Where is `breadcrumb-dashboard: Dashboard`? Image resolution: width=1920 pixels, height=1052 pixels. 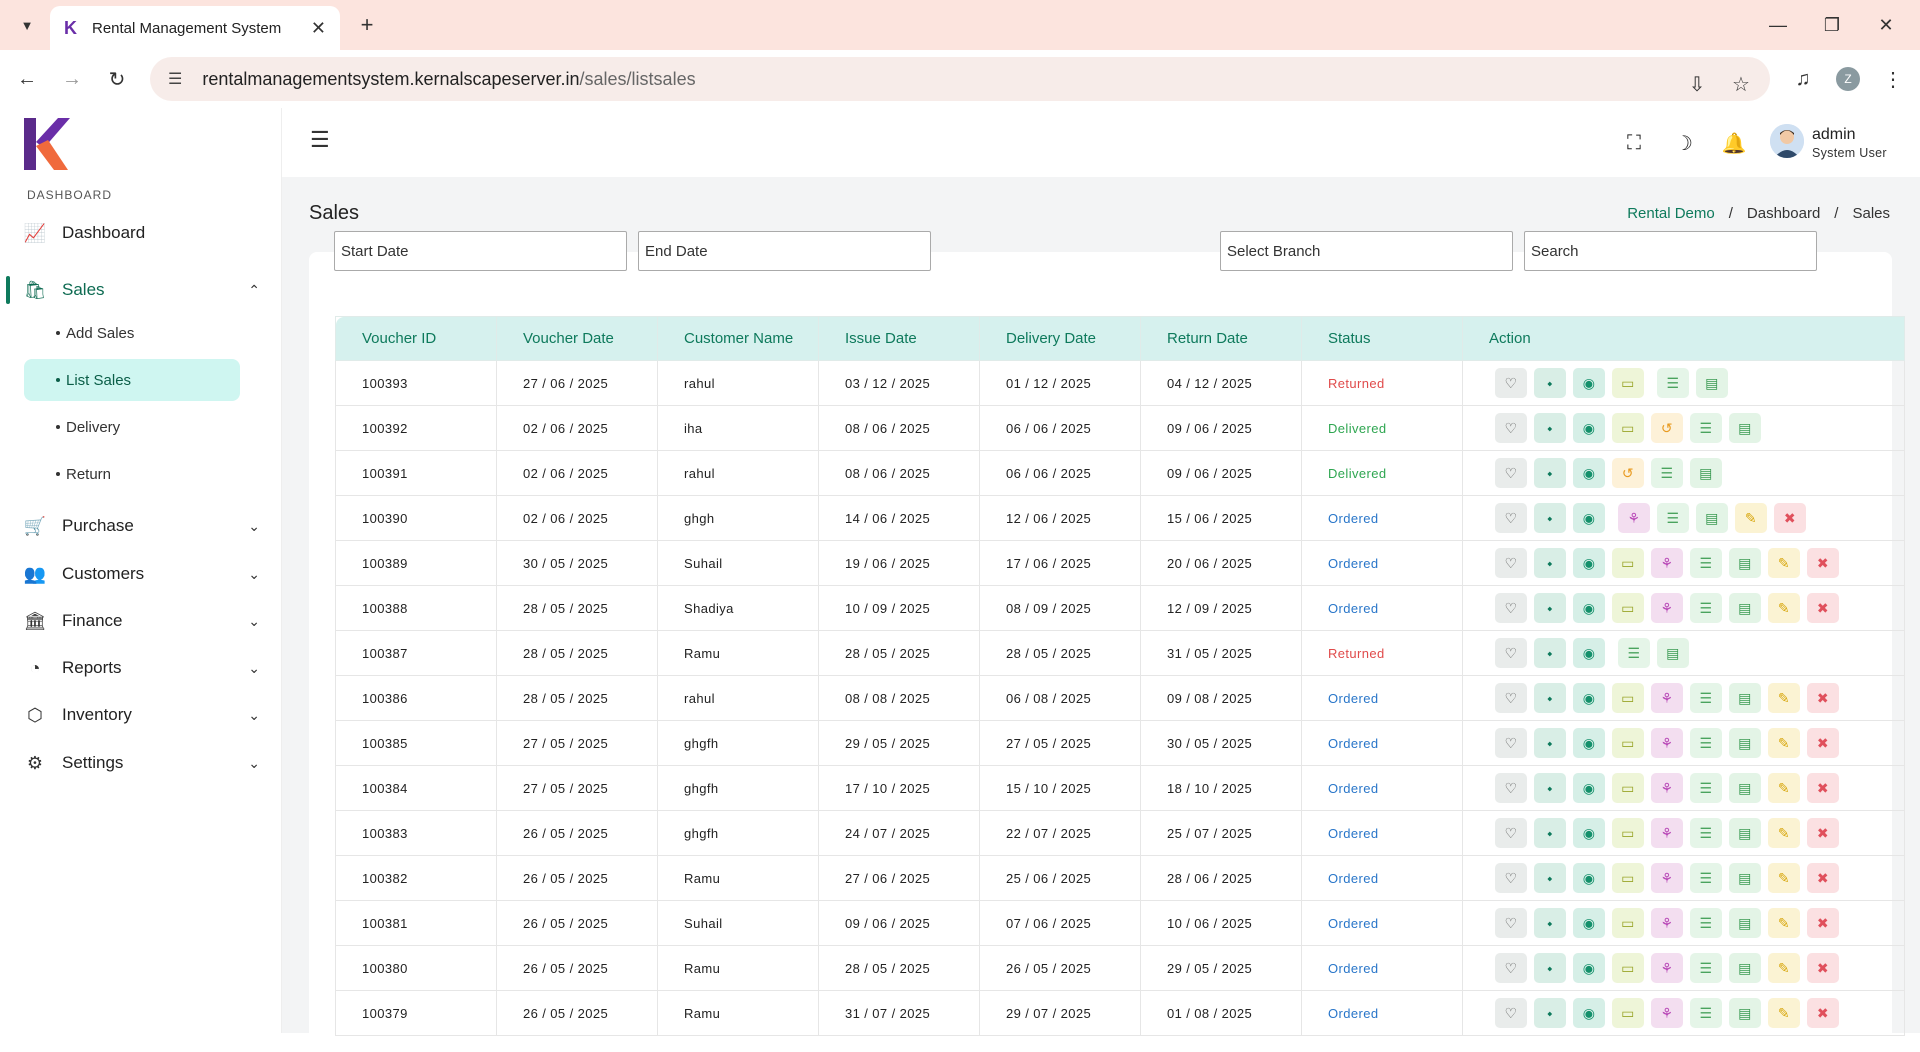
breadcrumb-dashboard: Dashboard is located at coordinates (1783, 213).